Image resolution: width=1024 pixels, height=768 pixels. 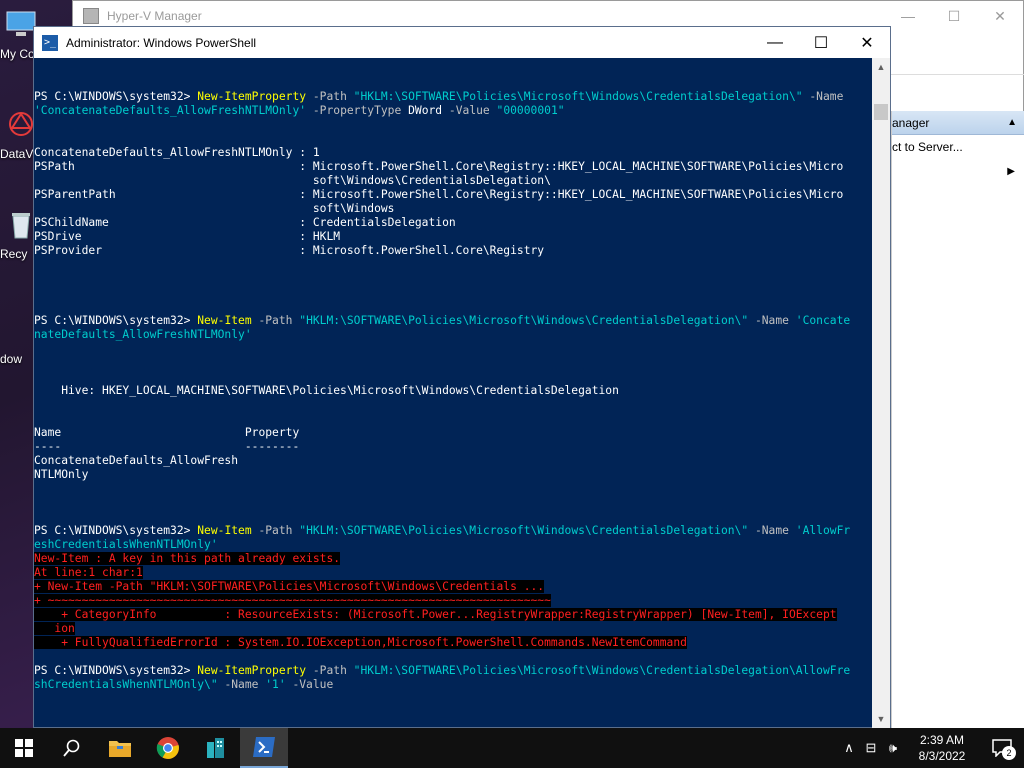 I want to click on console-line: Name Property, so click(x=454, y=433).